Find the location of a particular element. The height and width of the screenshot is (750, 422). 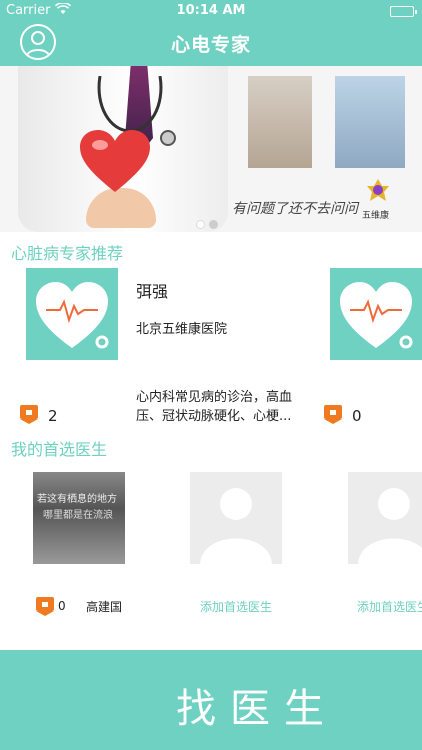

expert-like-count: 0 is located at coordinates (357, 416).